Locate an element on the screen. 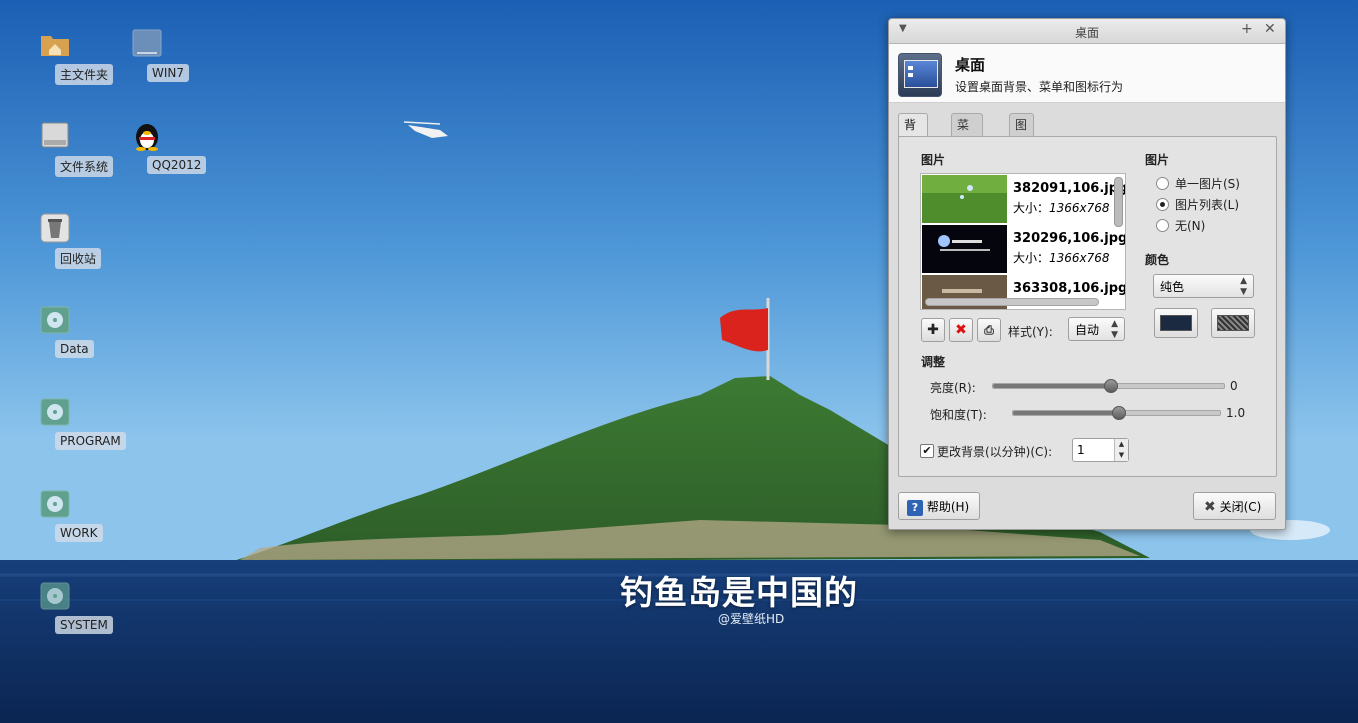 The height and width of the screenshot is (723, 1358). tab-background: 背景(B) is located at coordinates (913, 144).